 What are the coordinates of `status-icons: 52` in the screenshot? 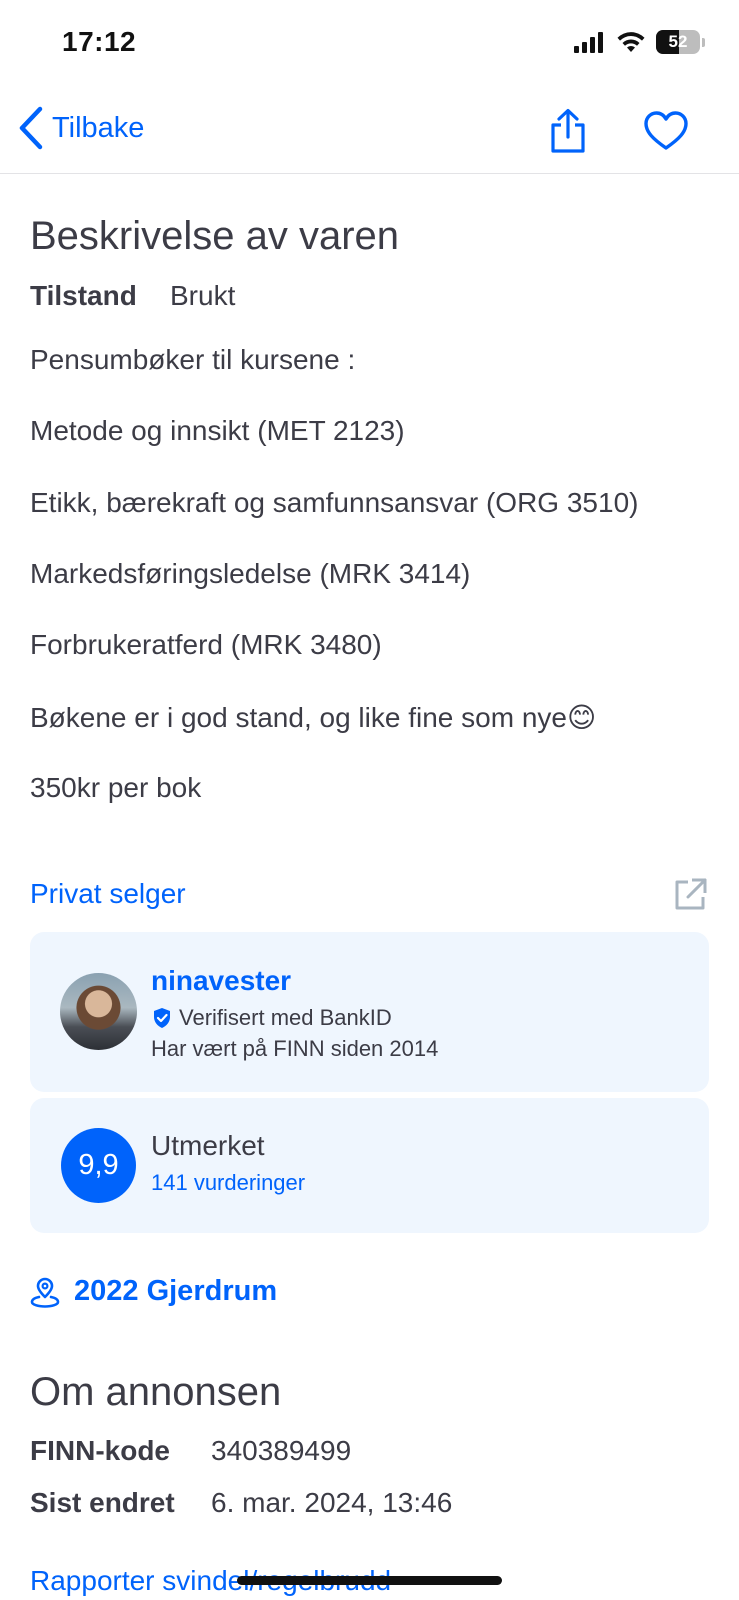 It's located at (639, 42).